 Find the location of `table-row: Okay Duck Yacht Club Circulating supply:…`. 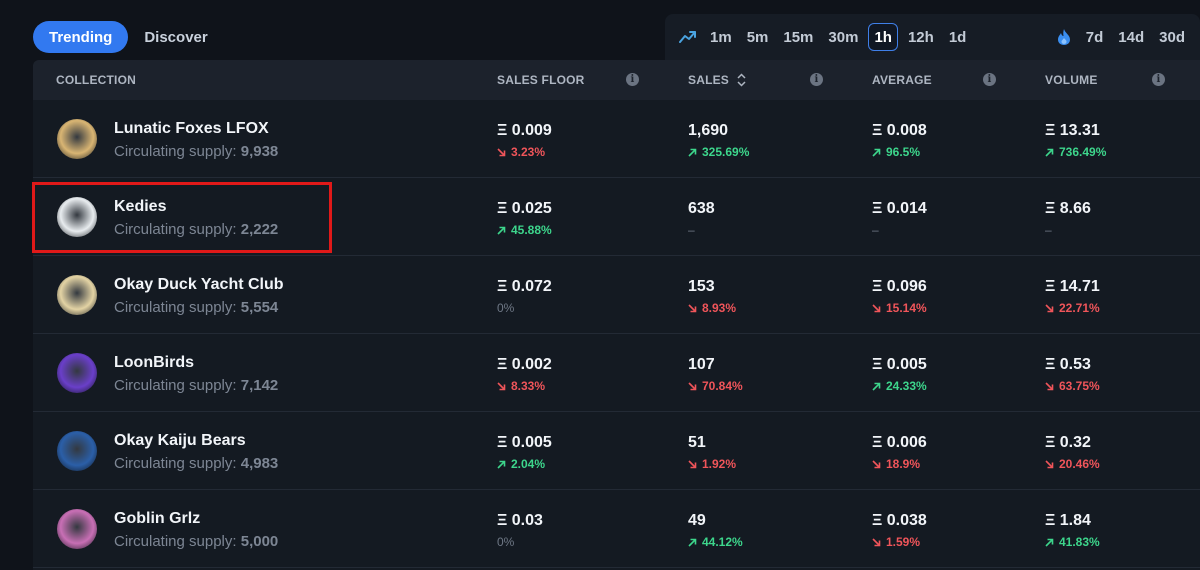

table-row: Okay Duck Yacht Club Circulating supply:… is located at coordinates (616, 295).